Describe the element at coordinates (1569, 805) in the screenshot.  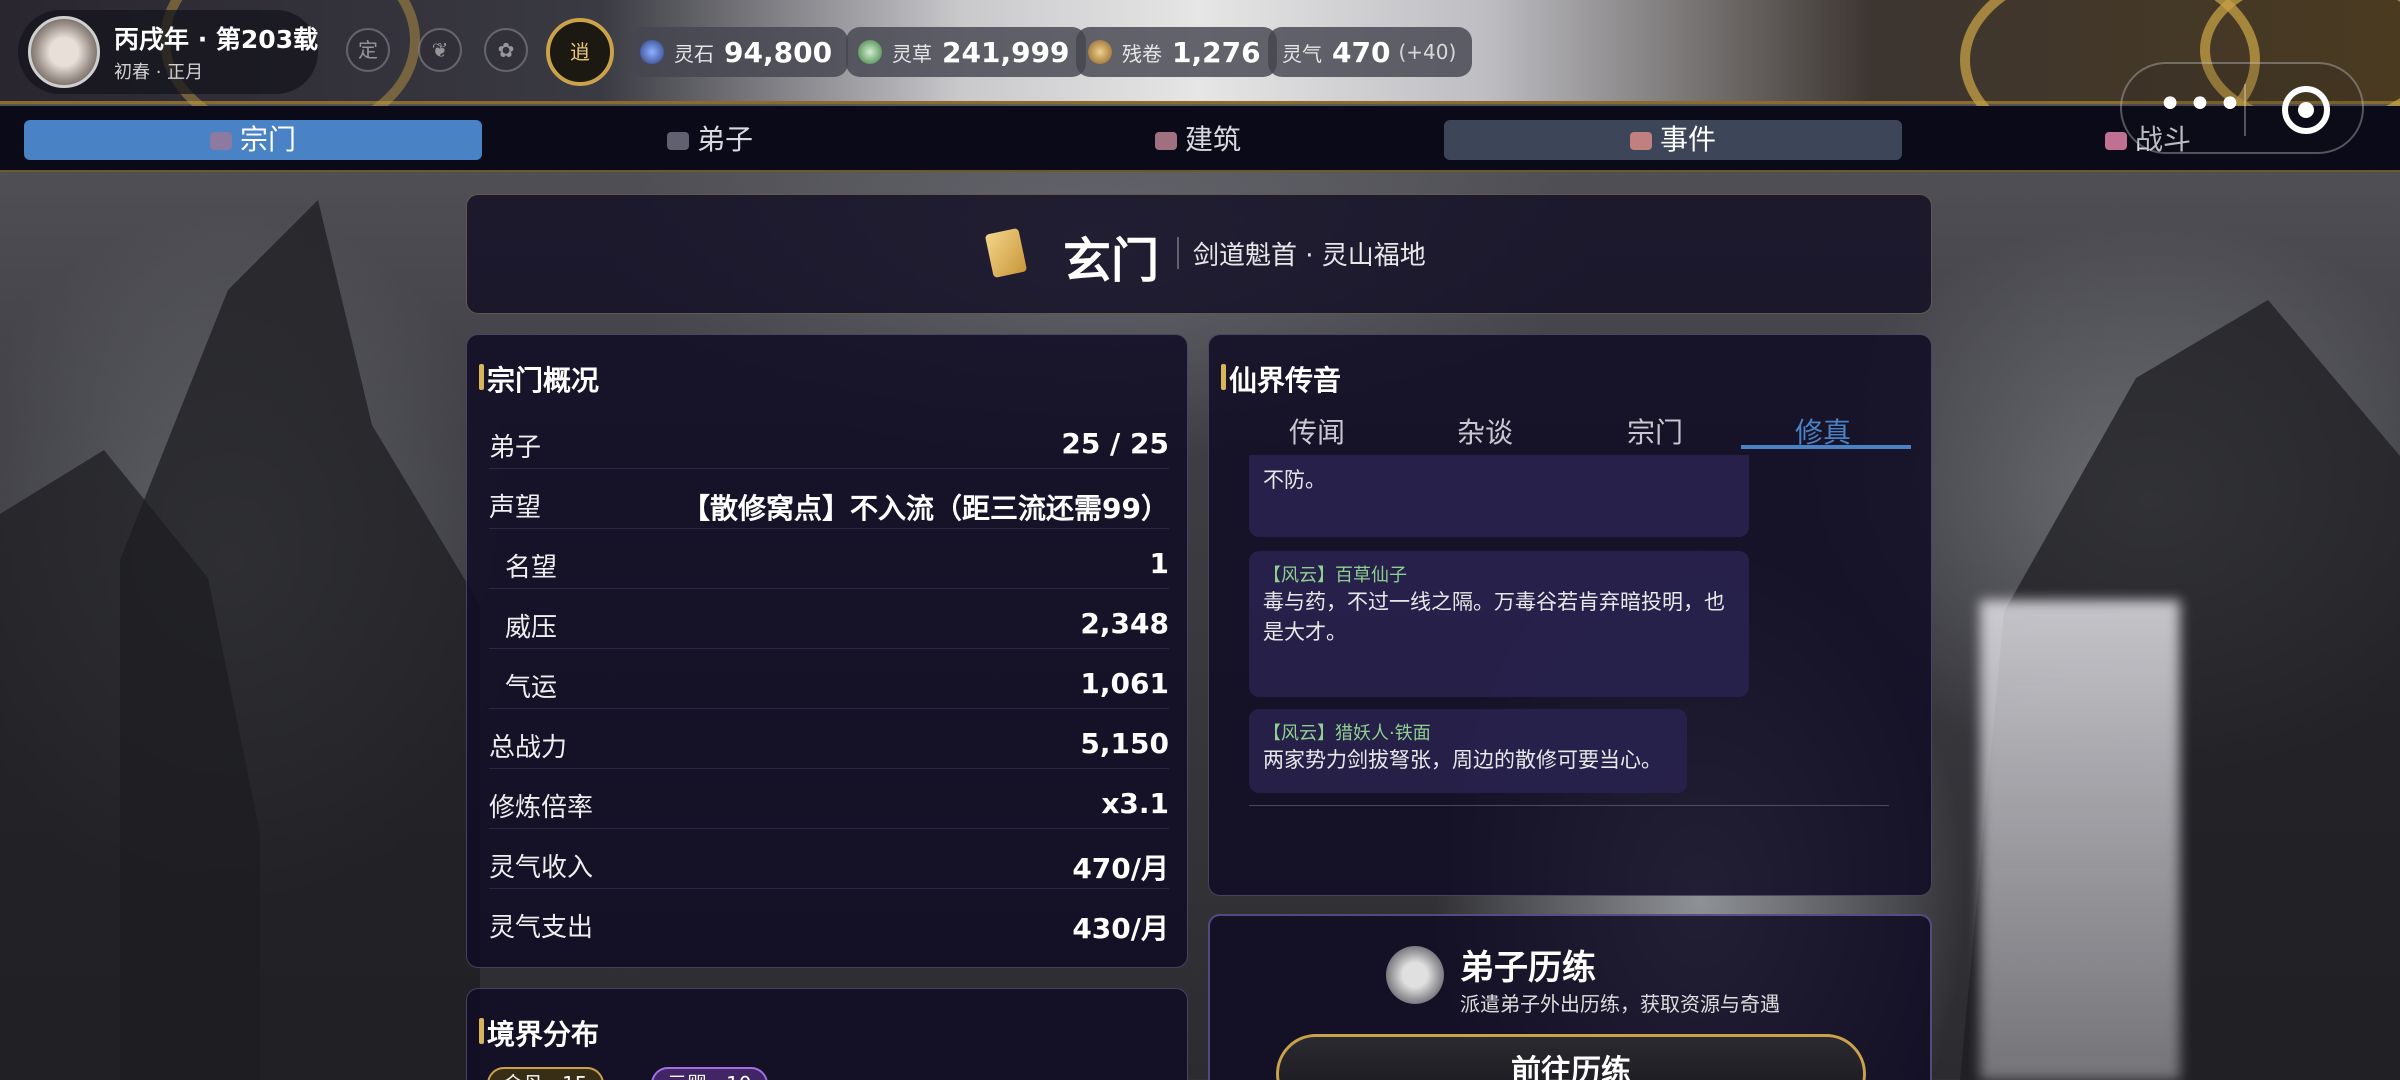
I see `news-divider` at that location.